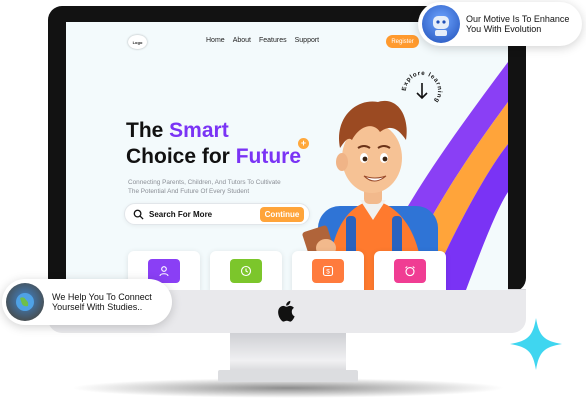 This screenshot has height=407, width=586. What do you see at coordinates (518, 19) in the screenshot?
I see `motive-line1: Our Motive Is To Enhance` at bounding box center [518, 19].